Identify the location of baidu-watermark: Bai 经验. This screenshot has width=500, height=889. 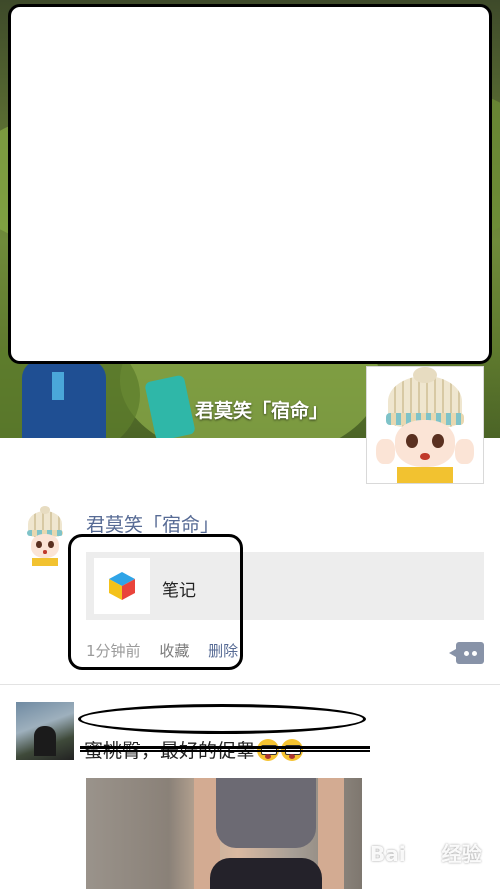
(429, 858).